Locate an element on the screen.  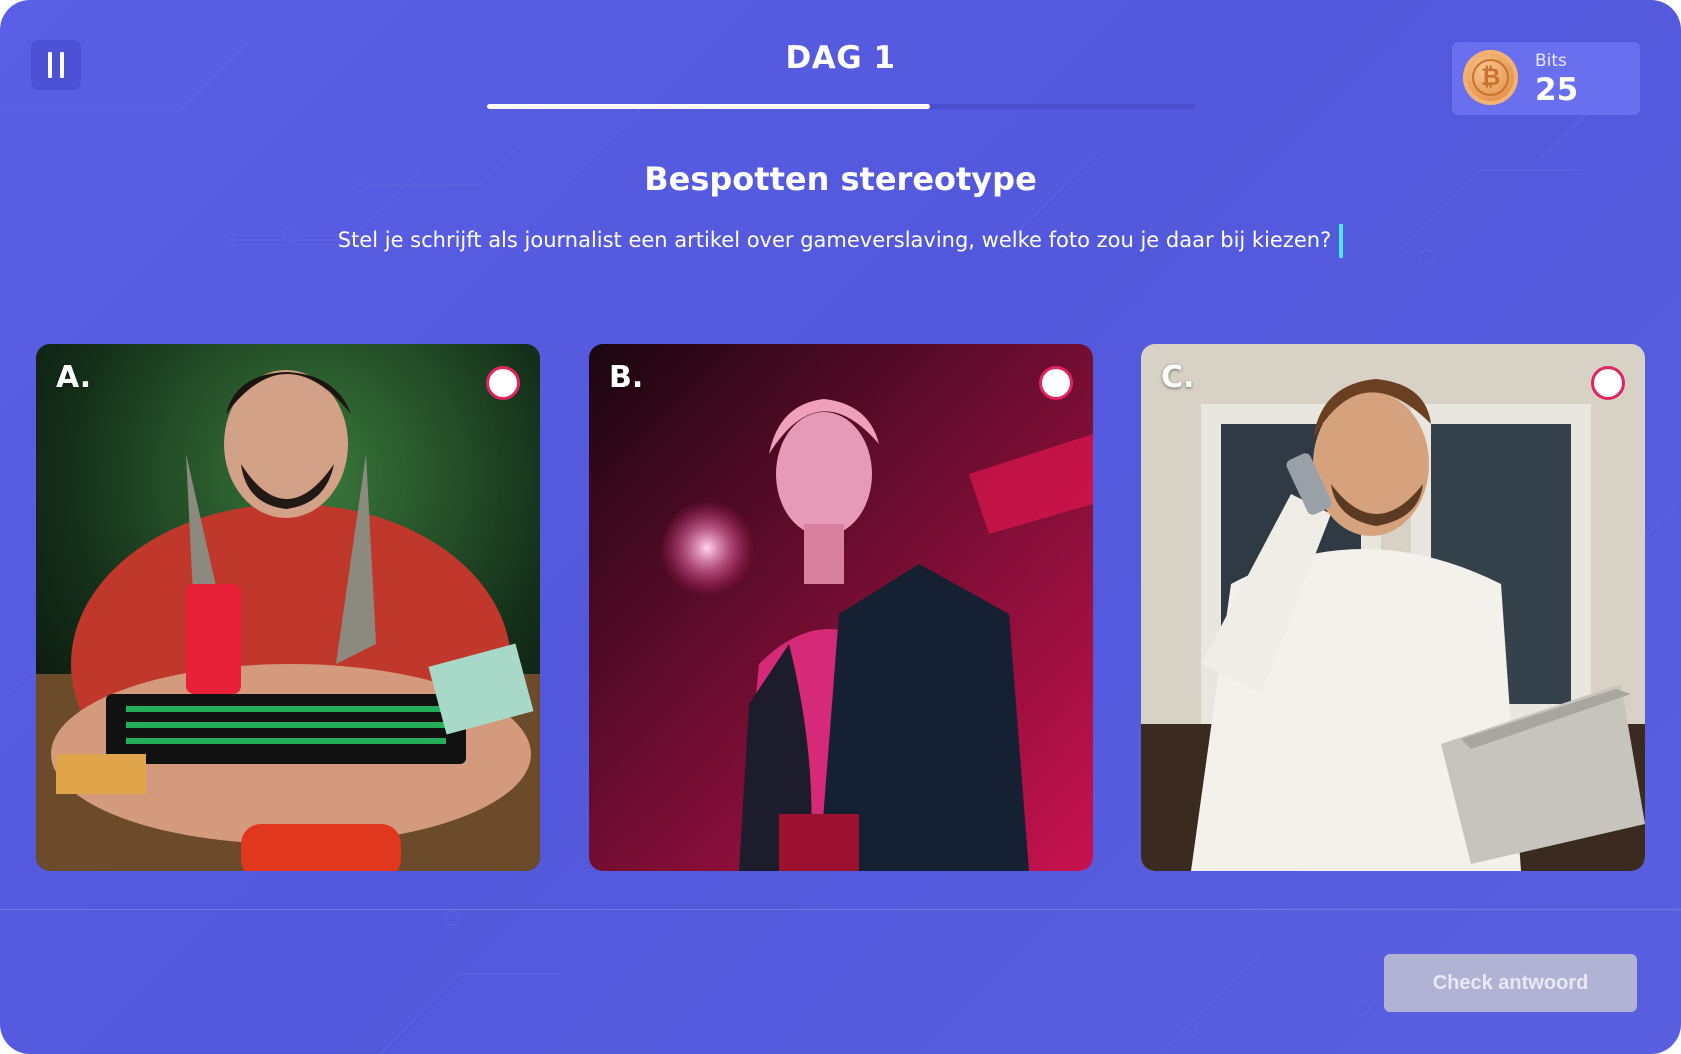
option-c-photo is located at coordinates (1393, 607).